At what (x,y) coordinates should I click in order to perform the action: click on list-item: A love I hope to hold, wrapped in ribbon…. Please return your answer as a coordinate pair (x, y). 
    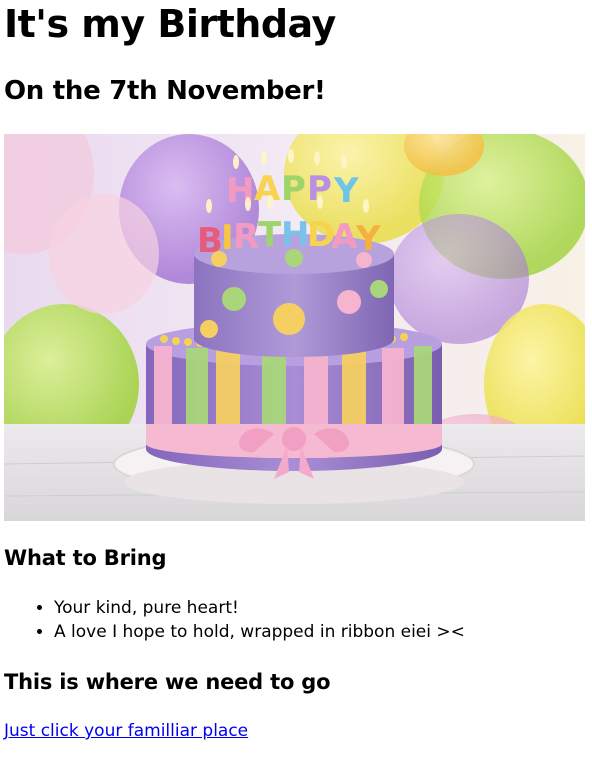
    Looking at the image, I should click on (259, 632).